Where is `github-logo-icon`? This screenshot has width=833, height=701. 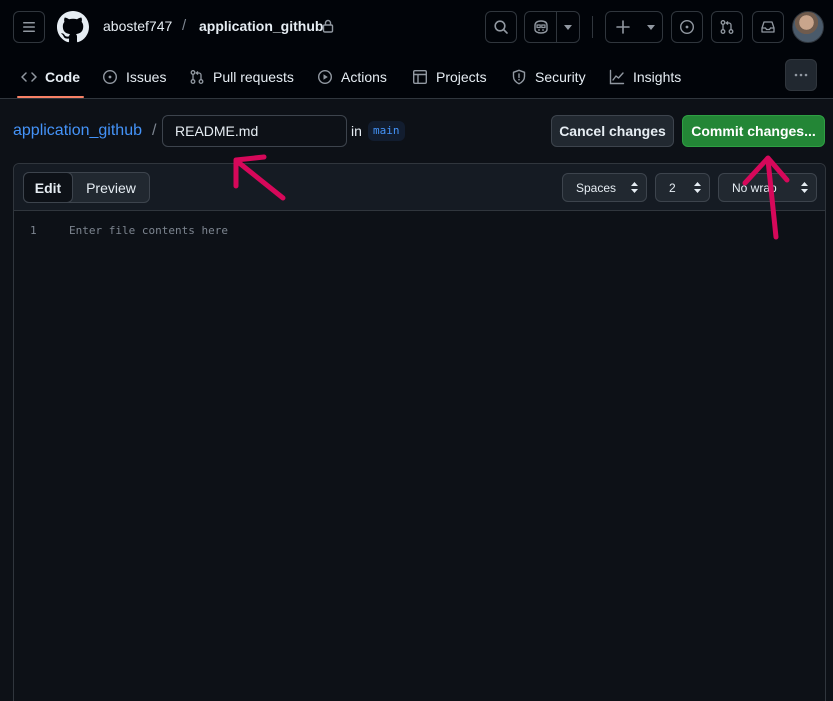 github-logo-icon is located at coordinates (73, 27).